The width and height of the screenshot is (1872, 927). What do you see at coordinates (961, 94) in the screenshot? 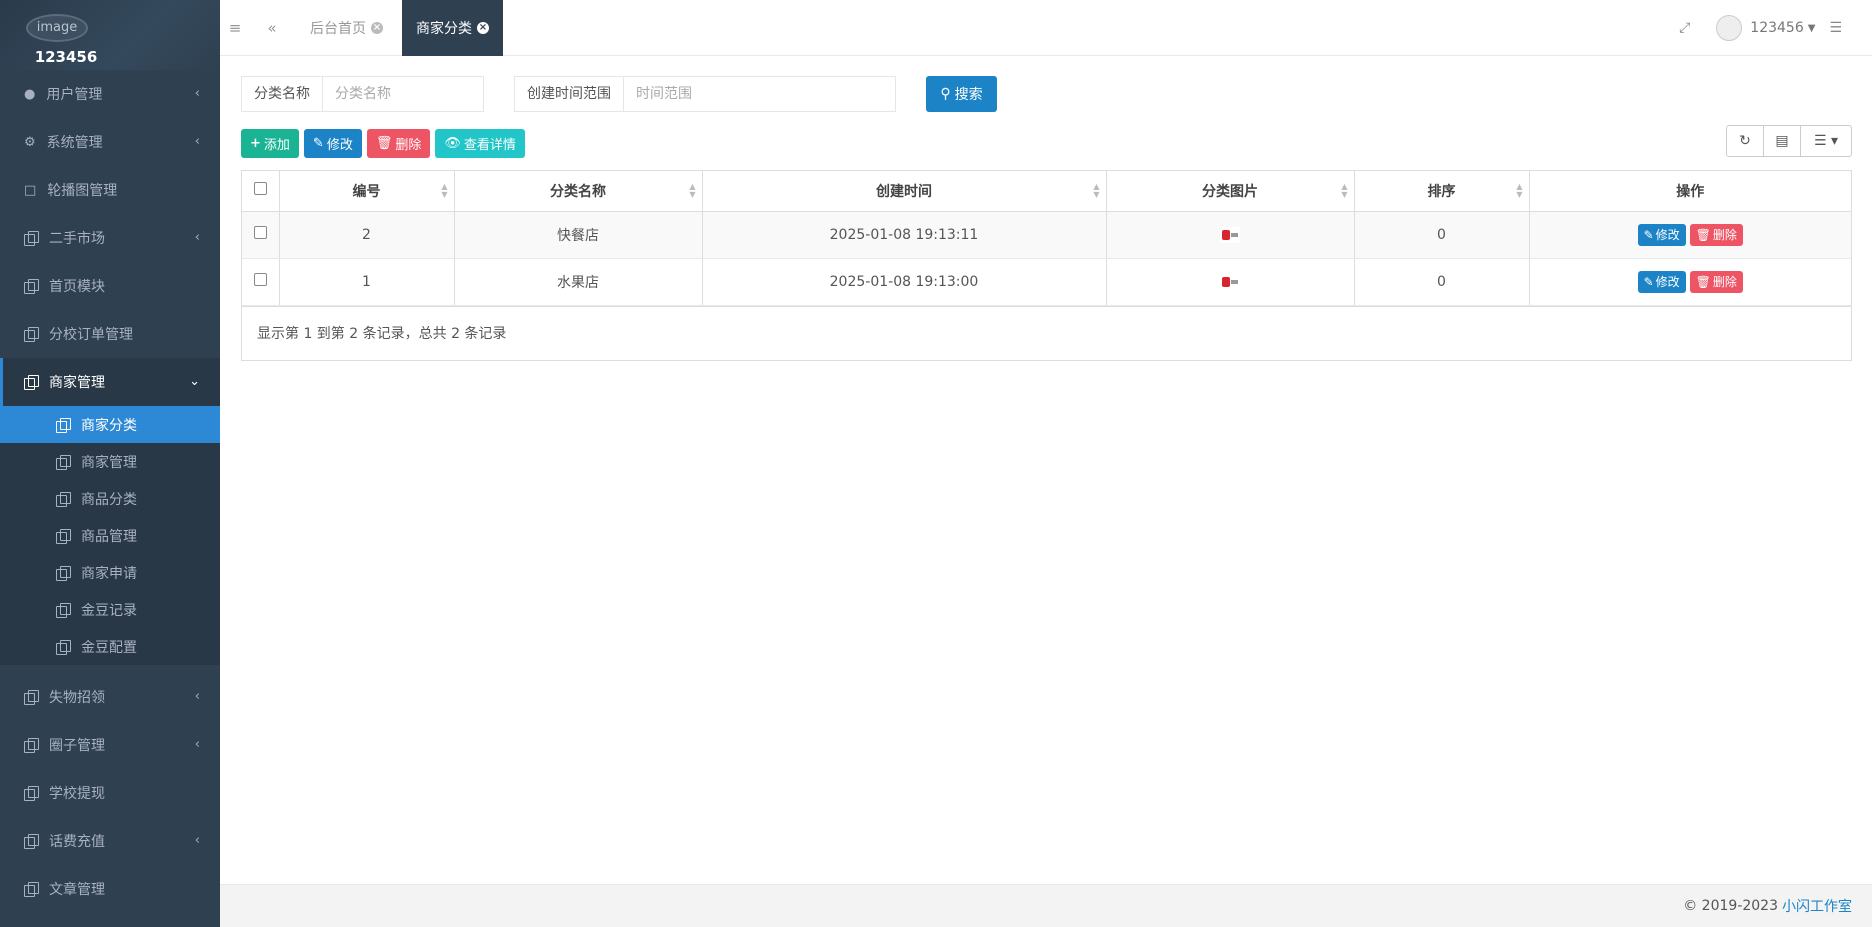
I see `search-button: ⚲ 搜索` at bounding box center [961, 94].